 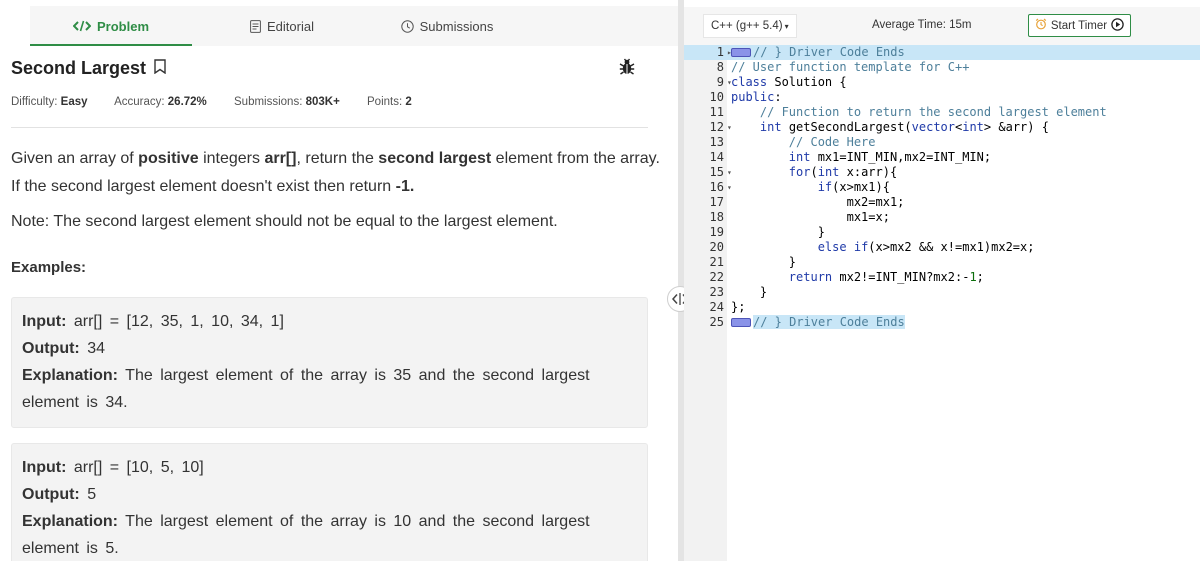 What do you see at coordinates (942, 307) in the screenshot?
I see `code-line: 24};` at bounding box center [942, 307].